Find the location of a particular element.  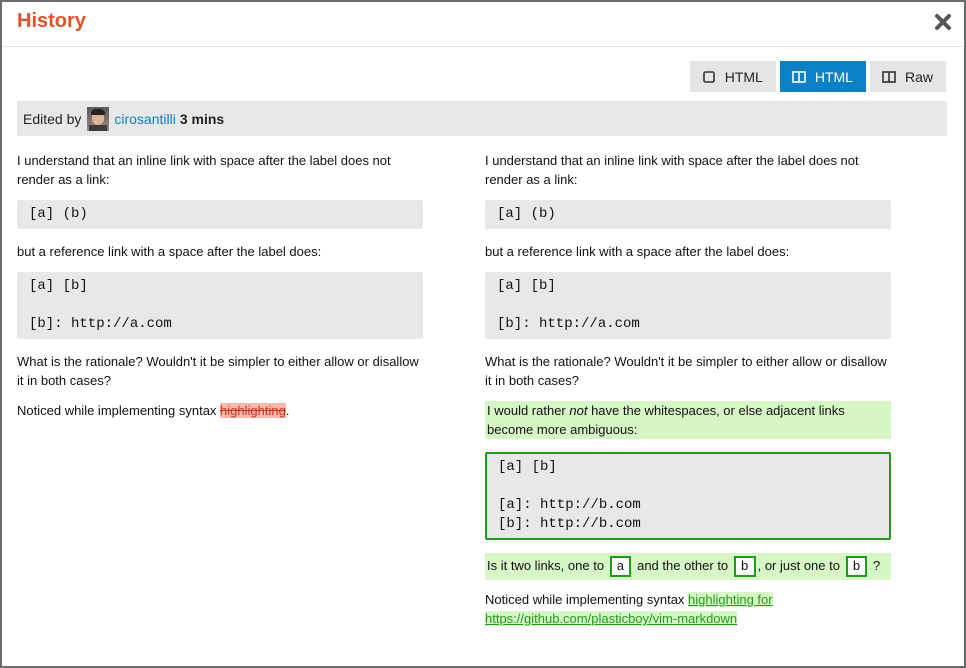

square-icon is located at coordinates (708, 76).